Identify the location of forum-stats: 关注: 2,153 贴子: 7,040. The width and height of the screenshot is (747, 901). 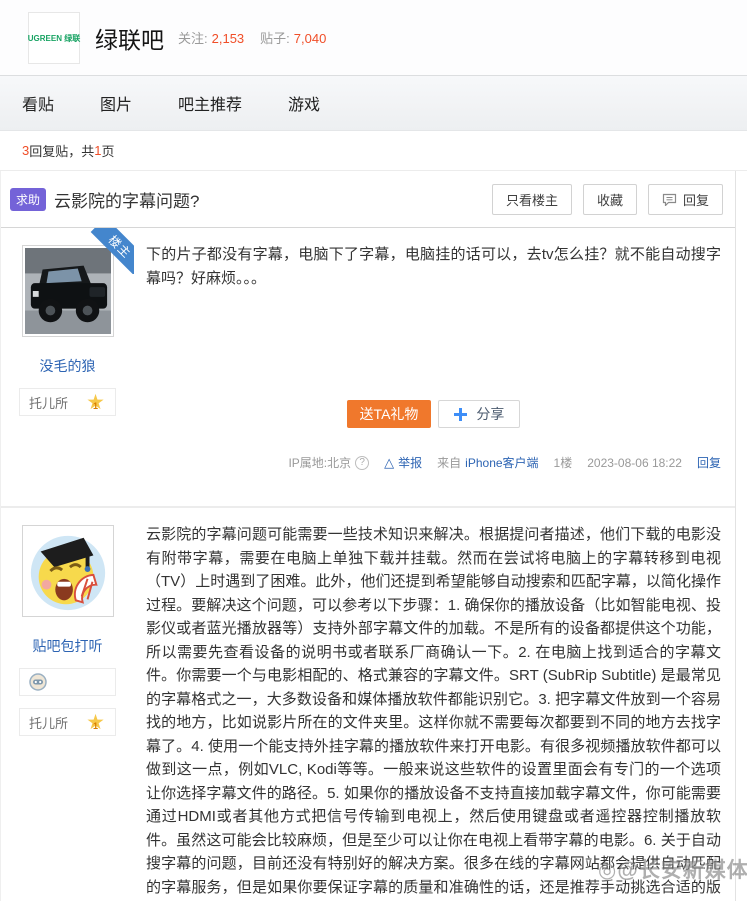
(260, 37).